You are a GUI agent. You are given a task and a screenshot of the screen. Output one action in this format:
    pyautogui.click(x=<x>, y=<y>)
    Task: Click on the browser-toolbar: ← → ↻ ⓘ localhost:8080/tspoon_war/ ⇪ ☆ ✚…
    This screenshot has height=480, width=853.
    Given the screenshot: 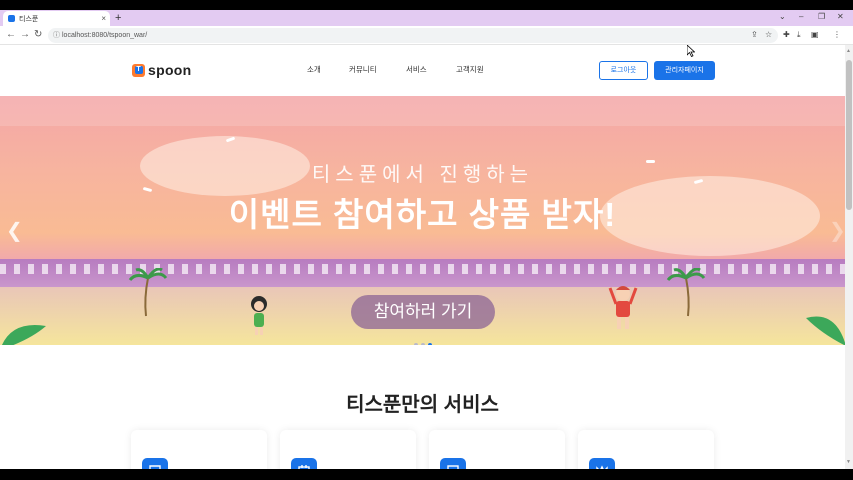 What is the action you would take?
    pyautogui.click(x=426, y=35)
    